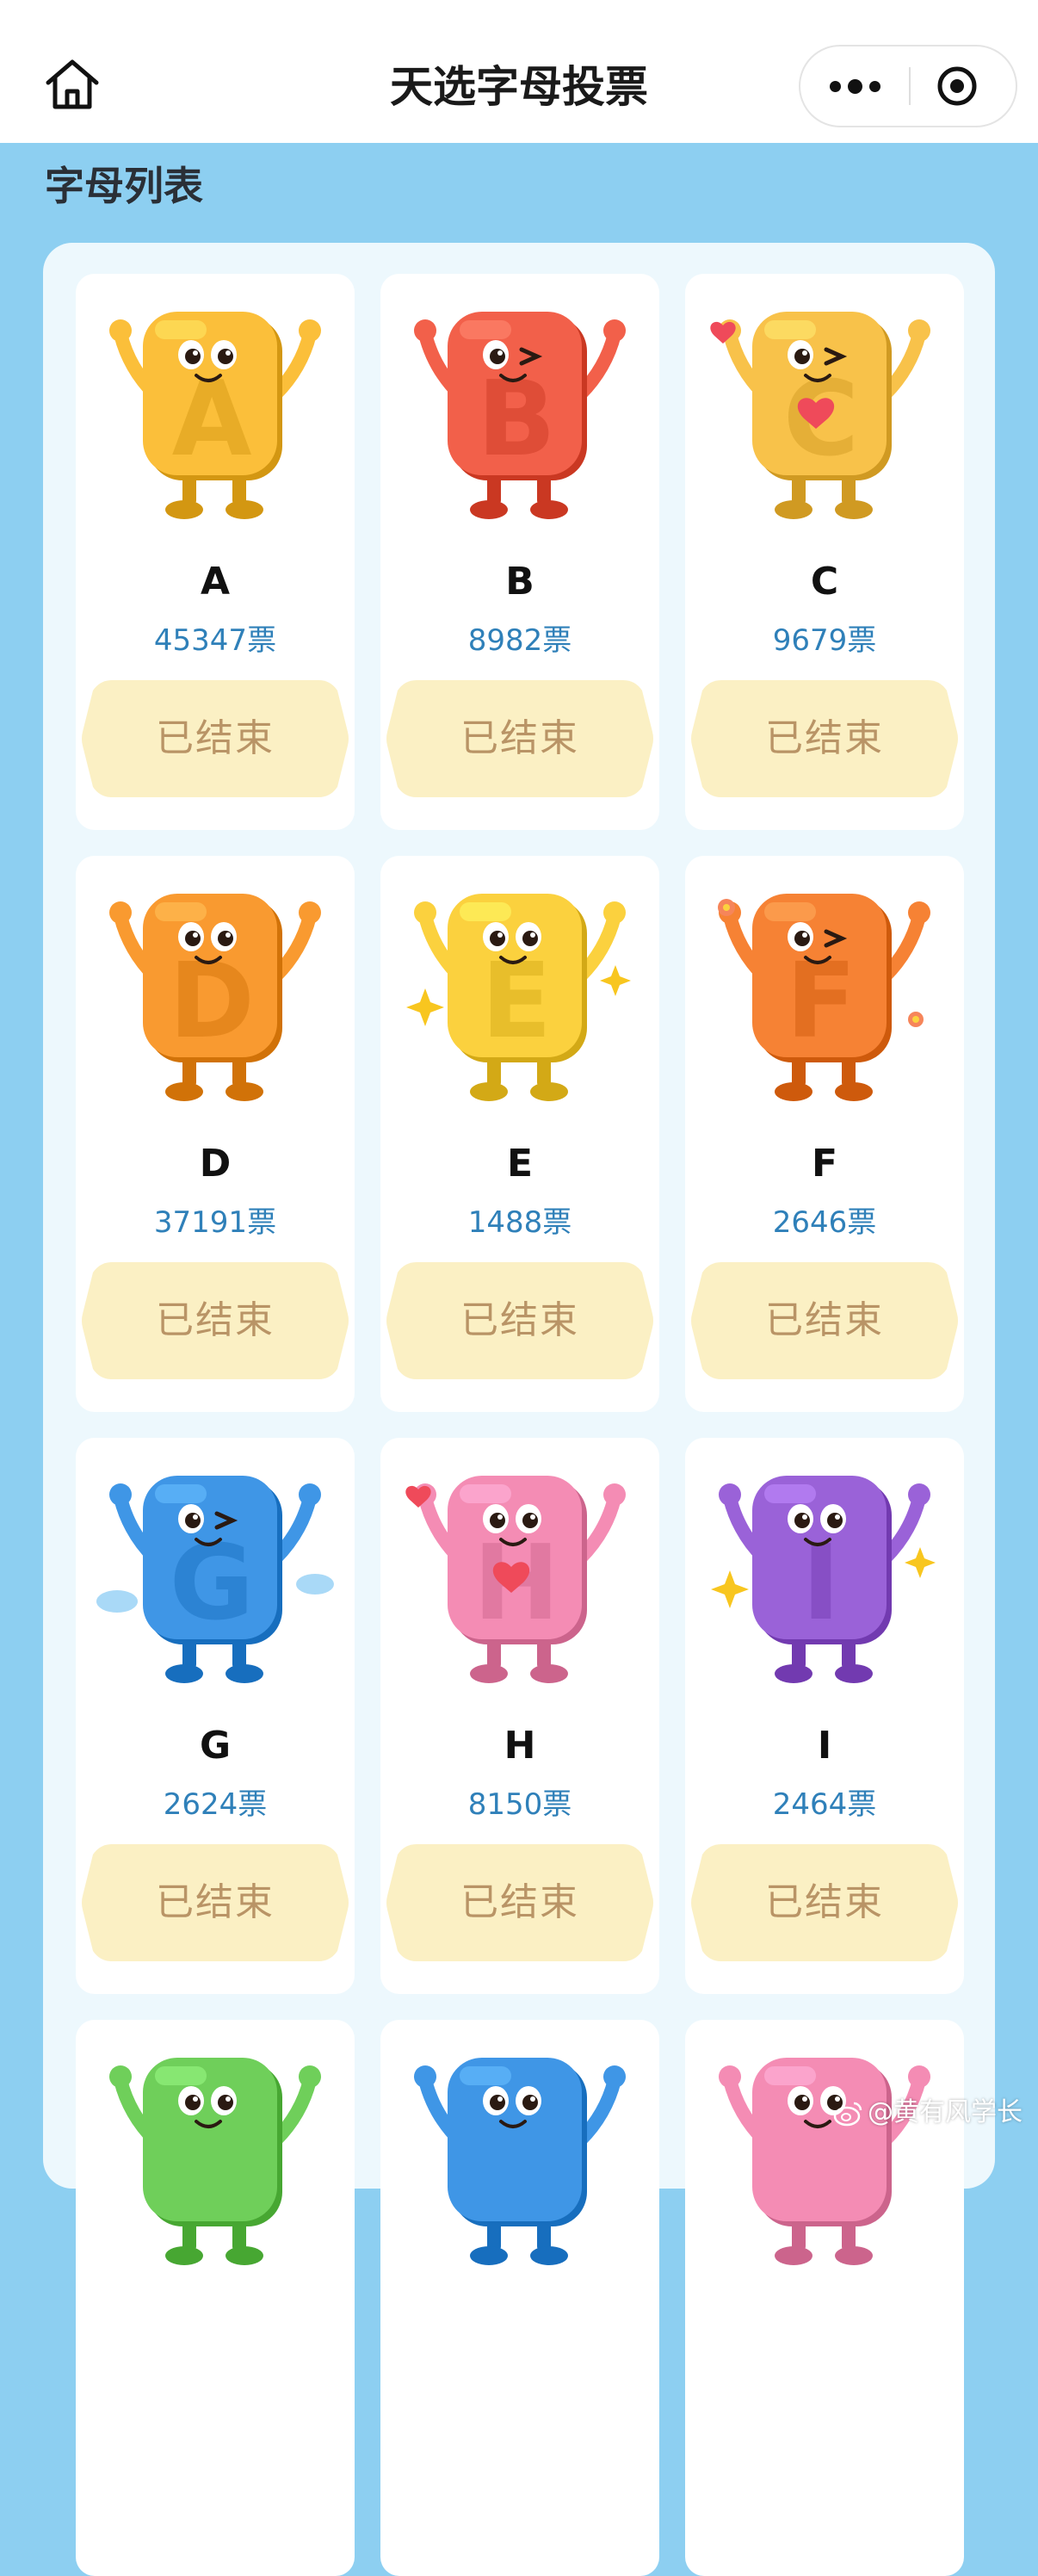 The width and height of the screenshot is (1038, 2576). What do you see at coordinates (820, 415) in the screenshot?
I see `letter-mascot-image: C` at bounding box center [820, 415].